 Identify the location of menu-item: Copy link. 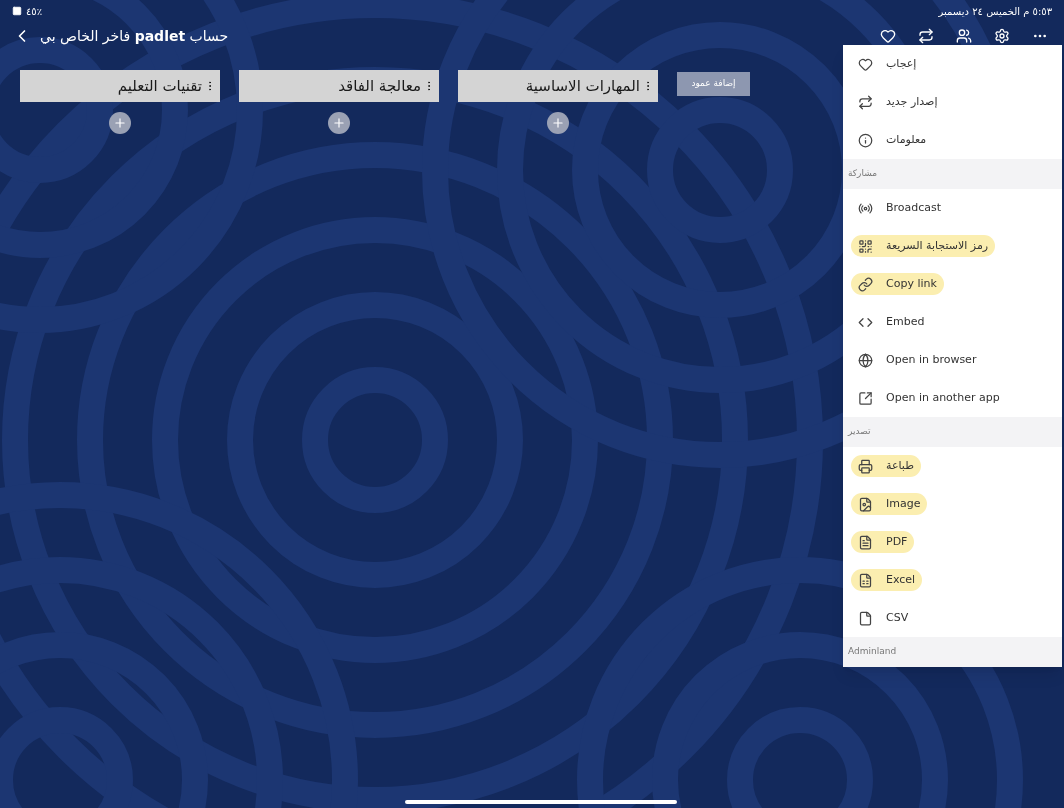
(952, 284).